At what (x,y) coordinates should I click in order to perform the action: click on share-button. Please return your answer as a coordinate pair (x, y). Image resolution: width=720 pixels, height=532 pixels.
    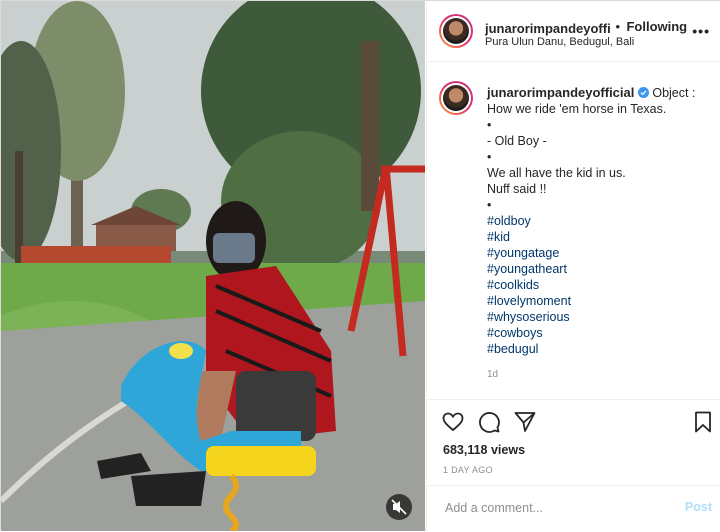
    Looking at the image, I should click on (525, 422).